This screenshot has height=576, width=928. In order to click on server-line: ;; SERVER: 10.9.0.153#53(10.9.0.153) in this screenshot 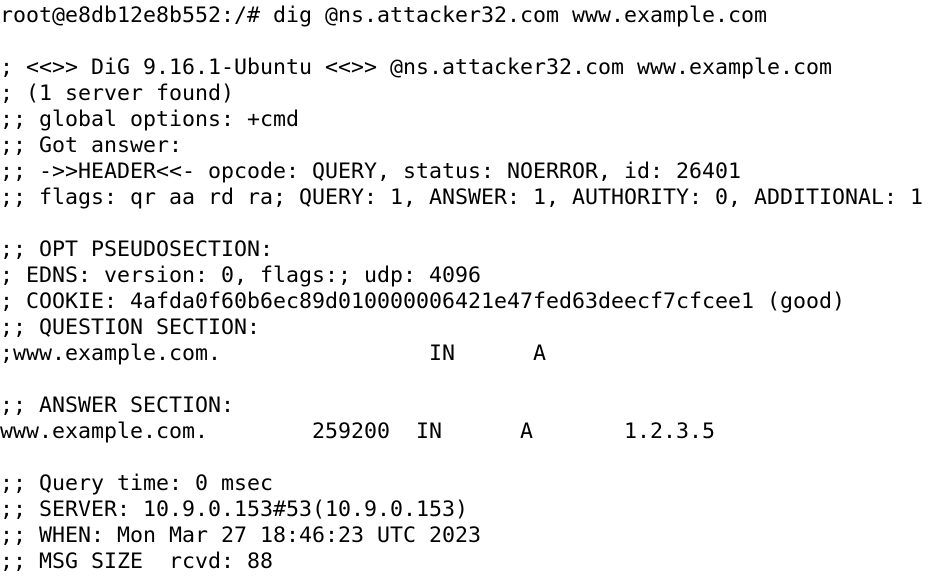, I will do `click(234, 509)`.